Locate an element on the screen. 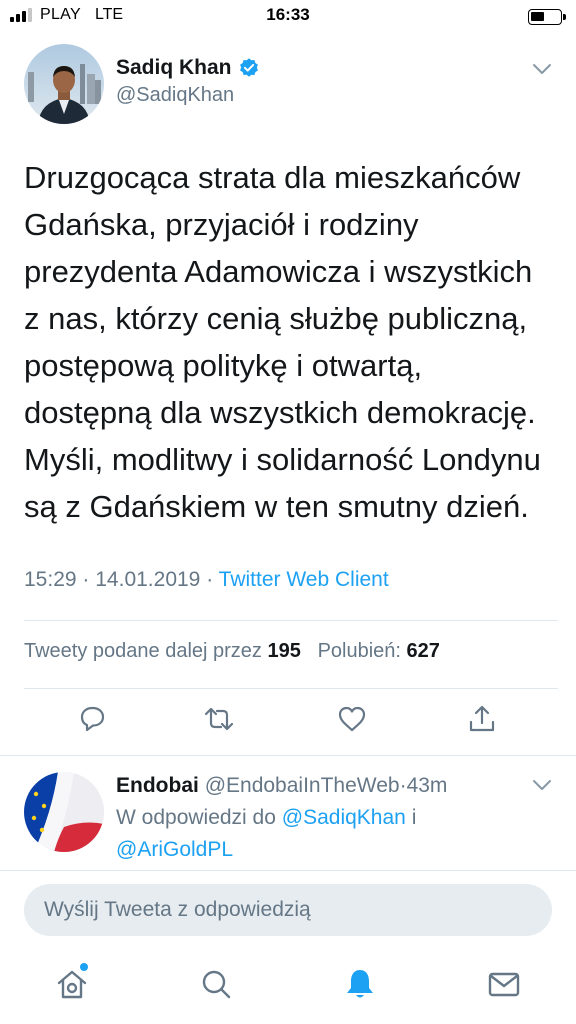  home-icon is located at coordinates (72, 984).